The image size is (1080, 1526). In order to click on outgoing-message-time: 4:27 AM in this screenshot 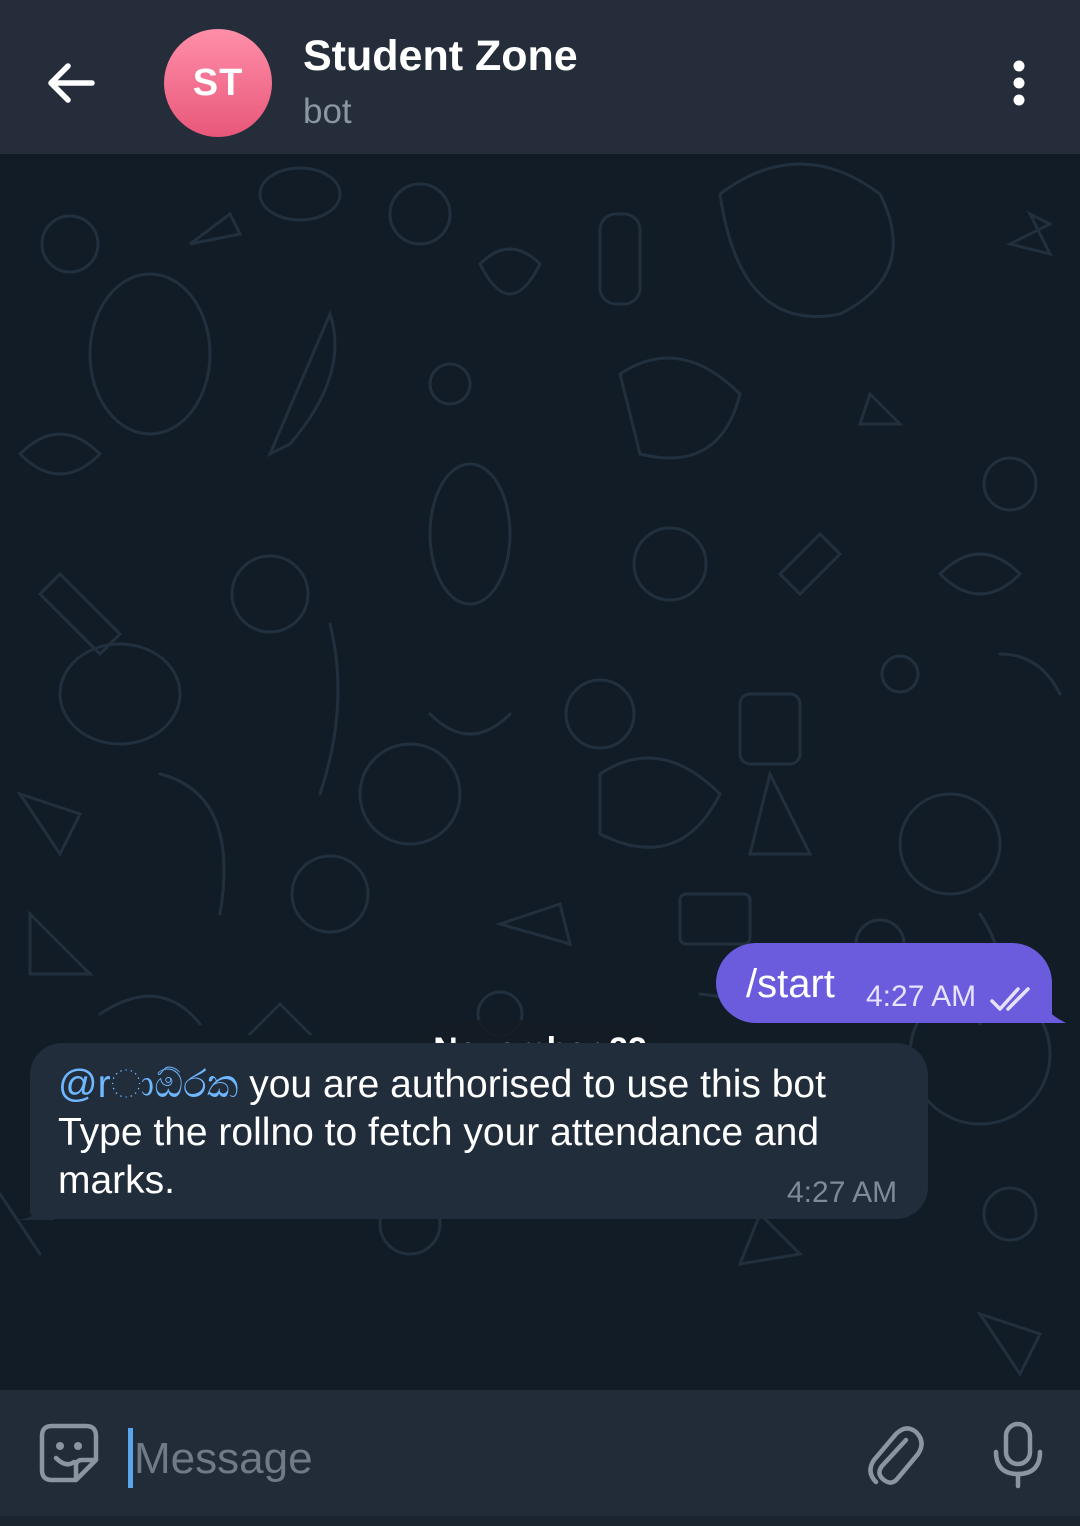, I will do `click(921, 996)`.